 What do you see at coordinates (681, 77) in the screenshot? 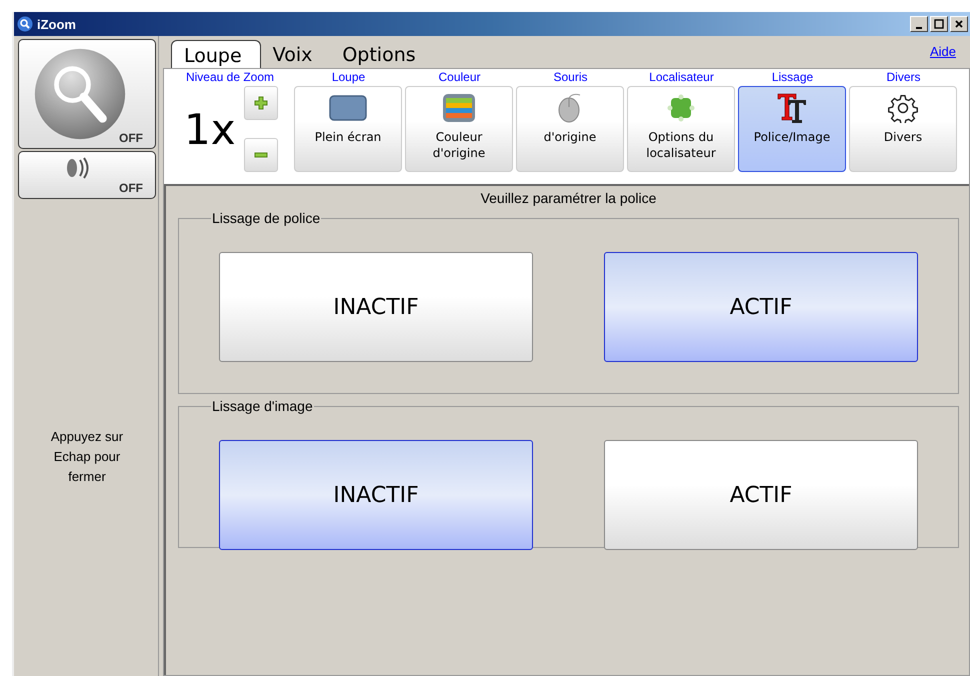
I see `group-heading: Localisateur` at bounding box center [681, 77].